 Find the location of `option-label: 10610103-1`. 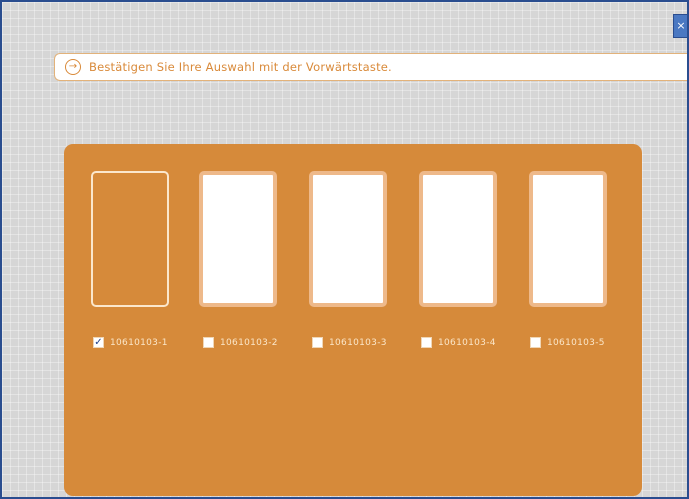

option-label: 10610103-1 is located at coordinates (139, 342).